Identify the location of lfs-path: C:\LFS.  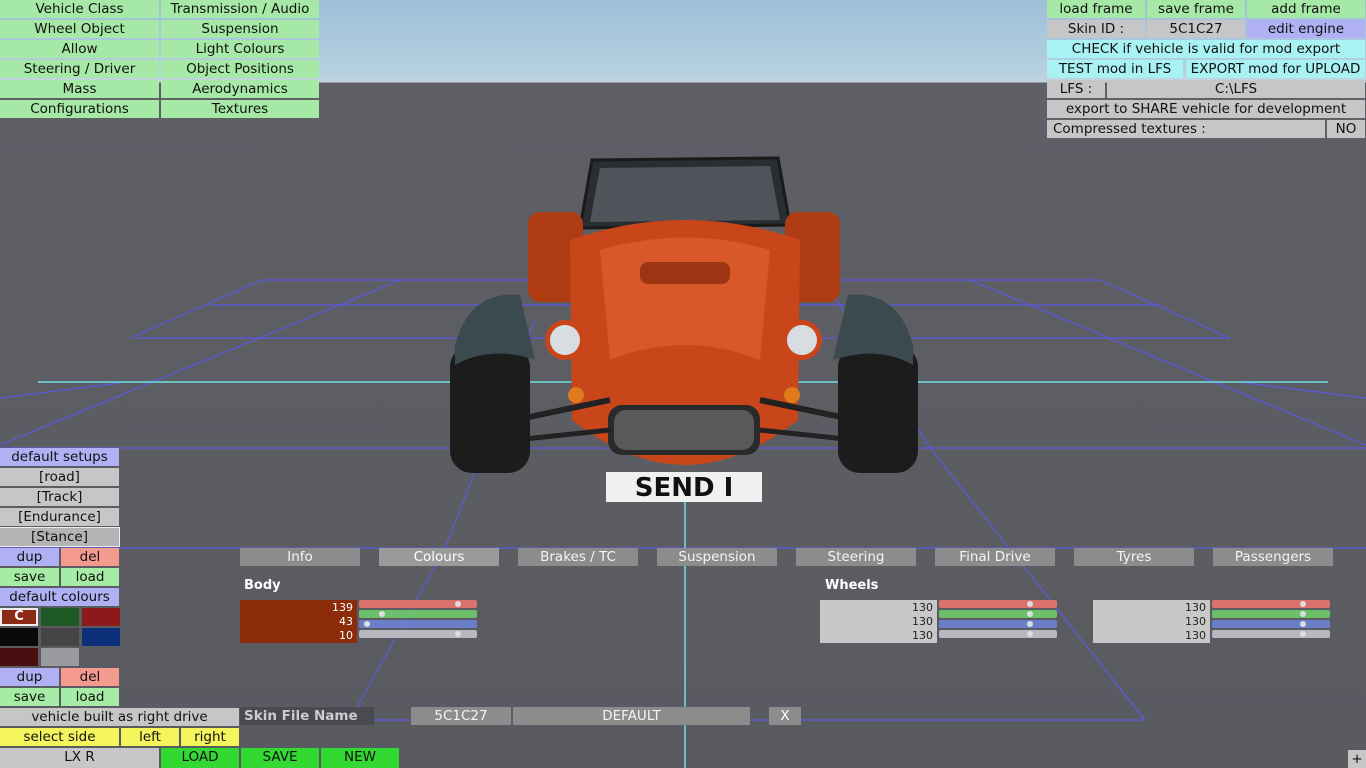
(1236, 89).